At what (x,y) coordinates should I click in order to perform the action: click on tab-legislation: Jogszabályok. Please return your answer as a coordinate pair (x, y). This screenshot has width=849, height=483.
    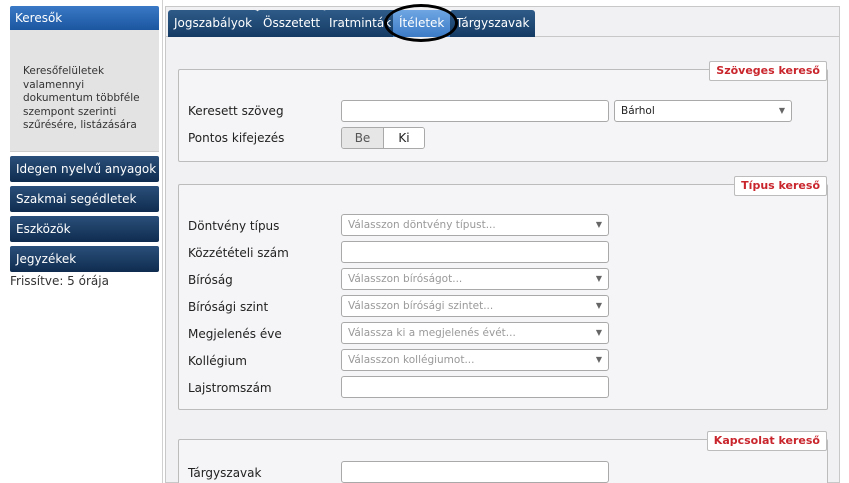
    Looking at the image, I should click on (213, 23).